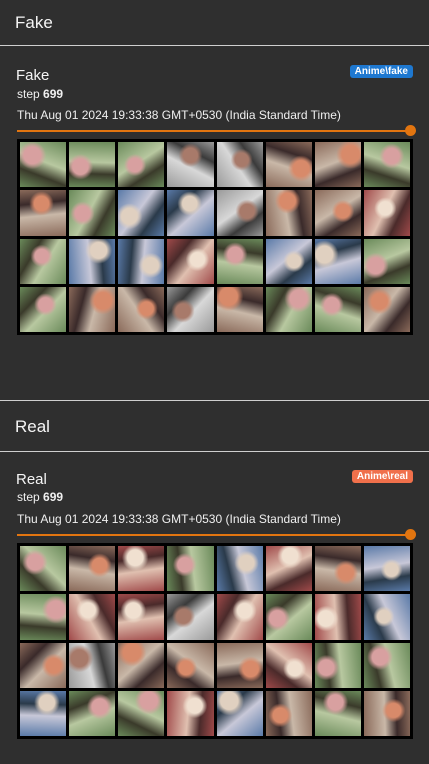  What do you see at coordinates (214, 23) in the screenshot?
I see `section-heading-fake: Fake` at bounding box center [214, 23].